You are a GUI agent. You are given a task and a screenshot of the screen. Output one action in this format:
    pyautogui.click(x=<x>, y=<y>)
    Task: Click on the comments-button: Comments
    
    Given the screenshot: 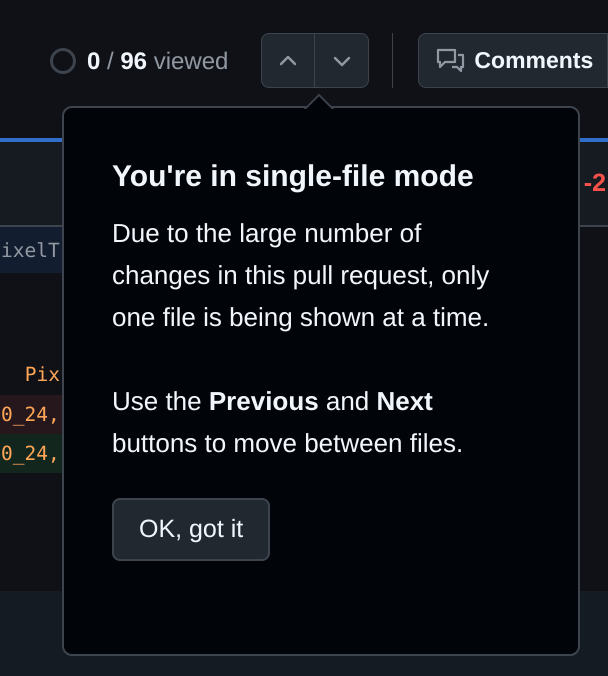 What is the action you would take?
    pyautogui.click(x=513, y=60)
    